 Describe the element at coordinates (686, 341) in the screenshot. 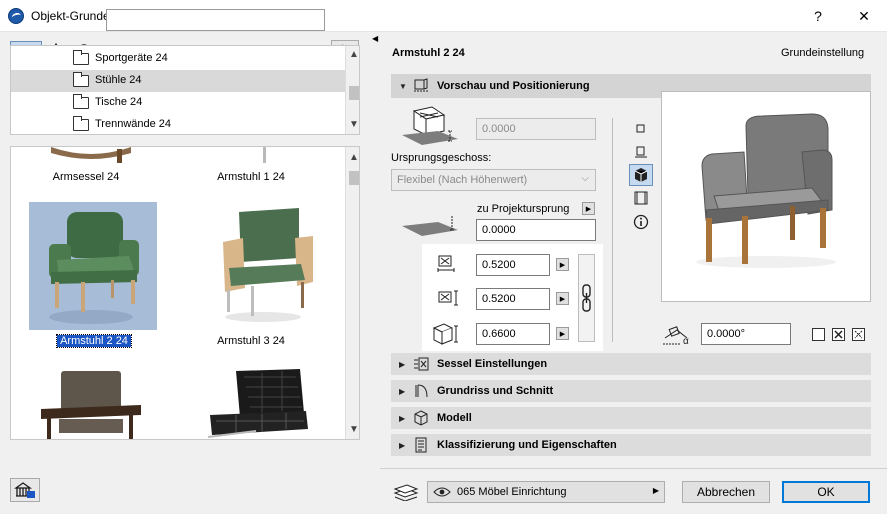

I see `svg-text: α` at that location.